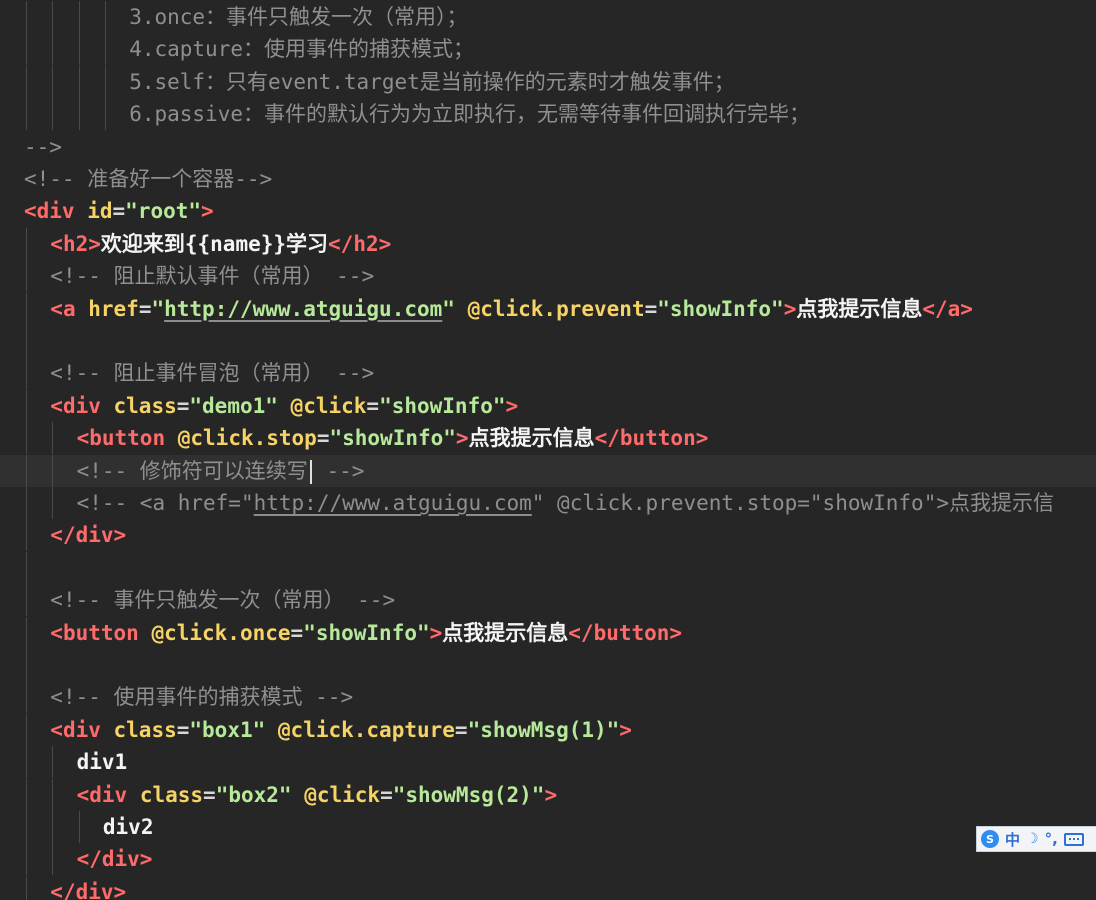 The height and width of the screenshot is (900, 1096). What do you see at coordinates (221, 632) in the screenshot?
I see `code-token-attr: @click.once` at bounding box center [221, 632].